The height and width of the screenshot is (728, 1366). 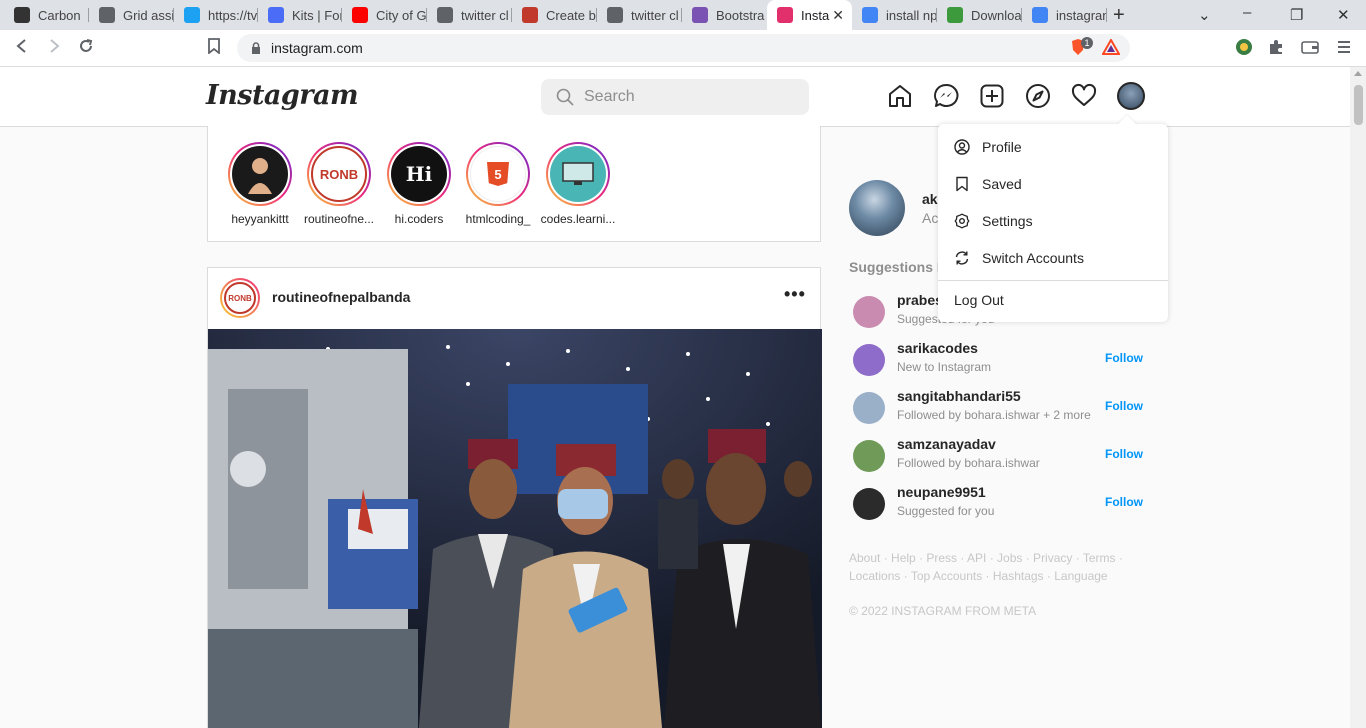 What do you see at coordinates (317, 48) in the screenshot?
I see `url-text: instagram.com` at bounding box center [317, 48].